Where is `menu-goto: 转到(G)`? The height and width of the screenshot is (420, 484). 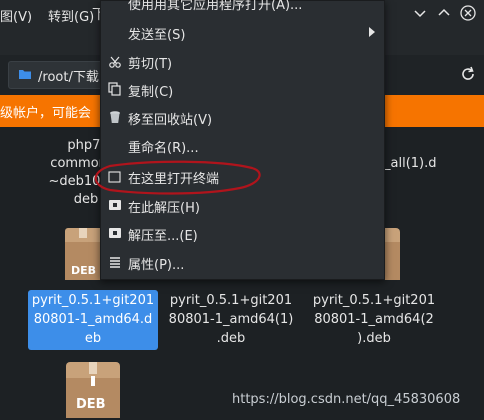 menu-goto: 转到(G) is located at coordinates (71, 15).